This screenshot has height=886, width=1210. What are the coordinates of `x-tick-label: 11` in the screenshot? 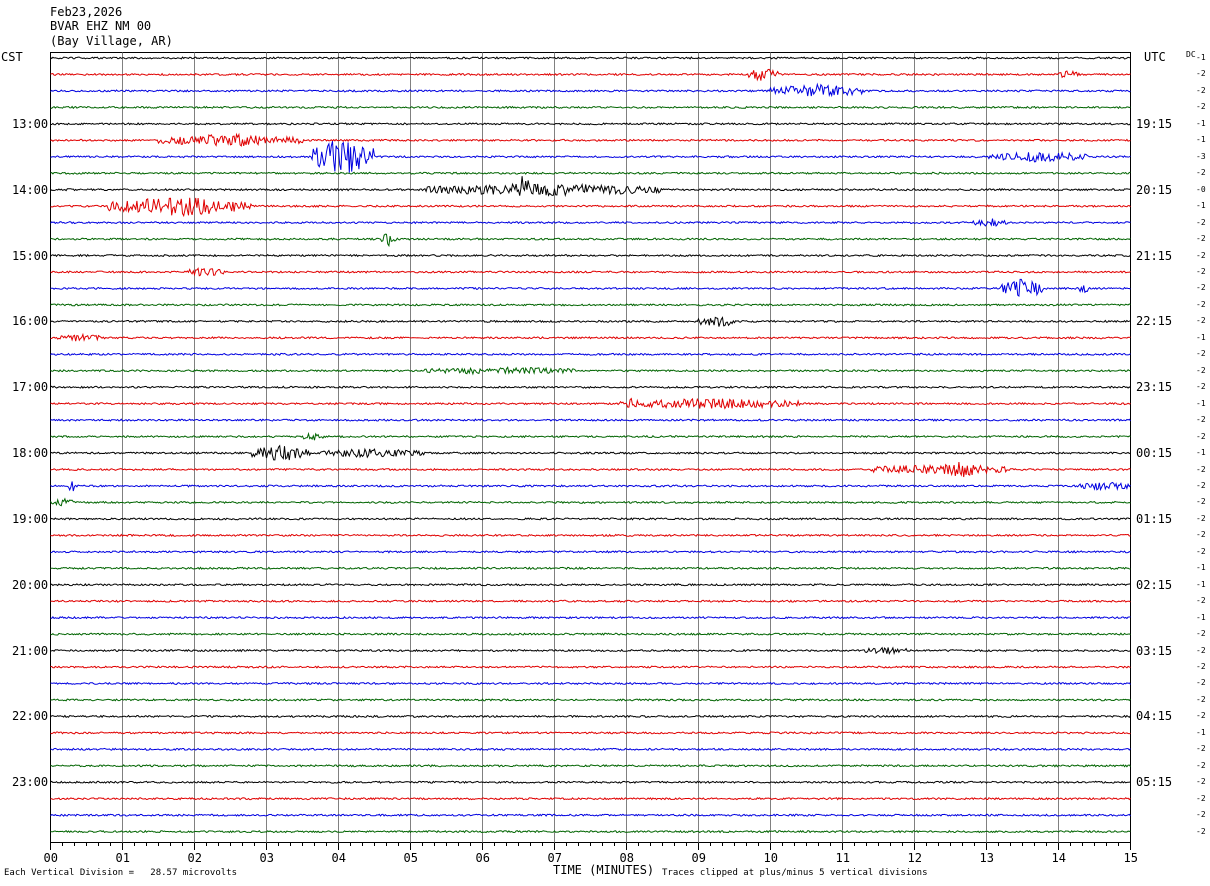 It's located at (842, 858).